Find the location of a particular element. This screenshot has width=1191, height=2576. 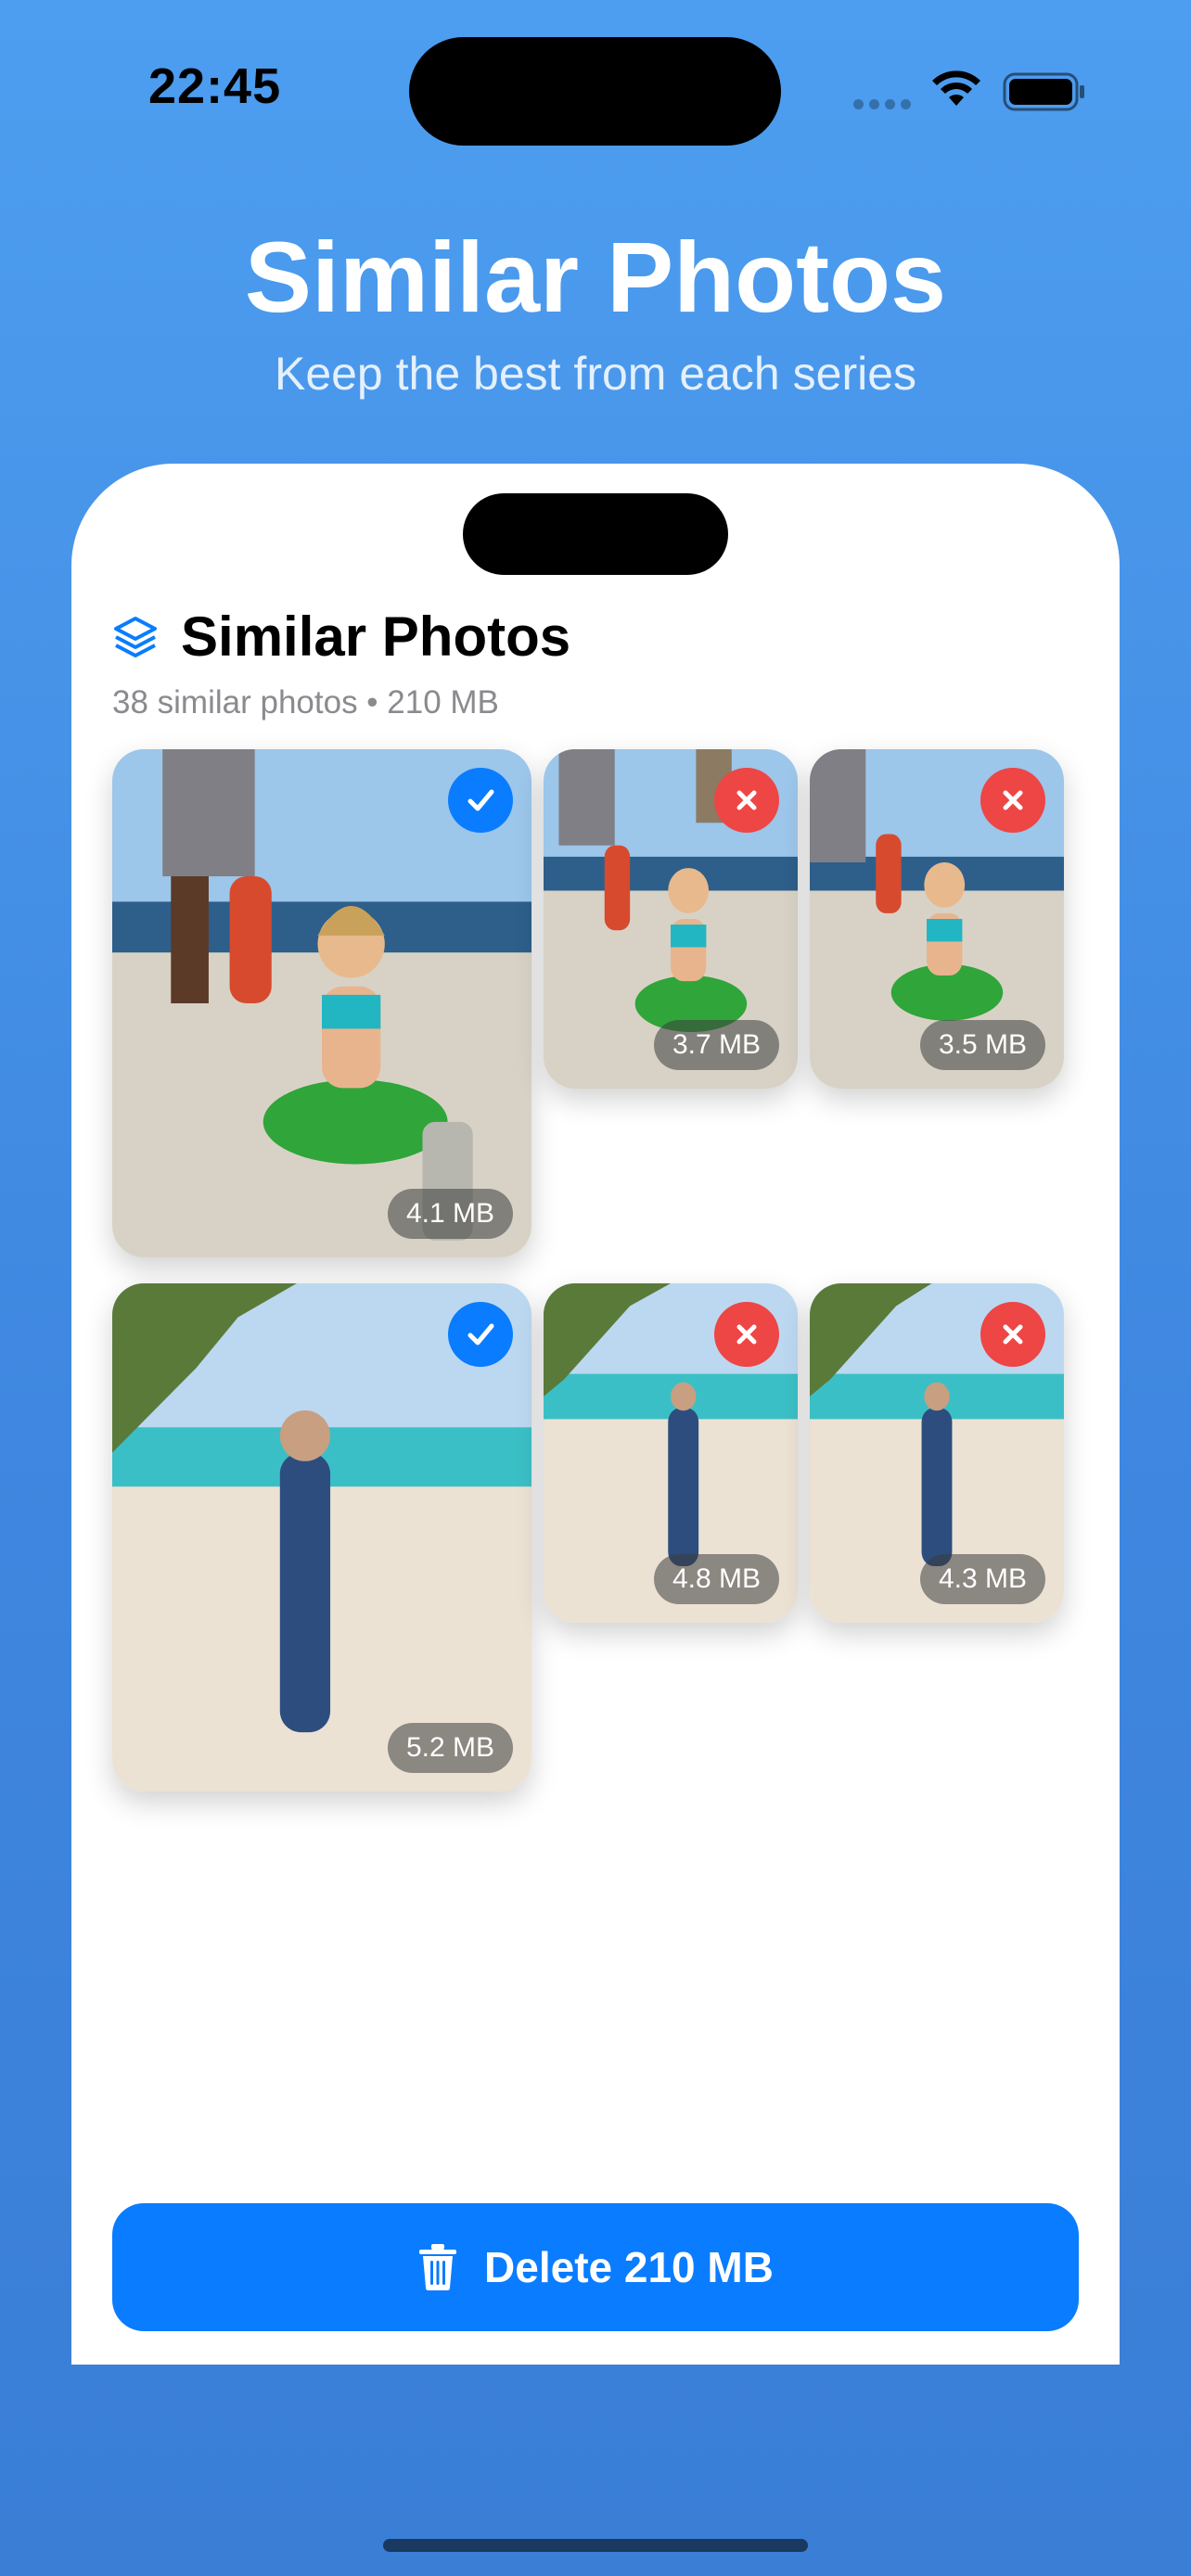

photo-thumbnail: 3.7 MB is located at coordinates (671, 919).